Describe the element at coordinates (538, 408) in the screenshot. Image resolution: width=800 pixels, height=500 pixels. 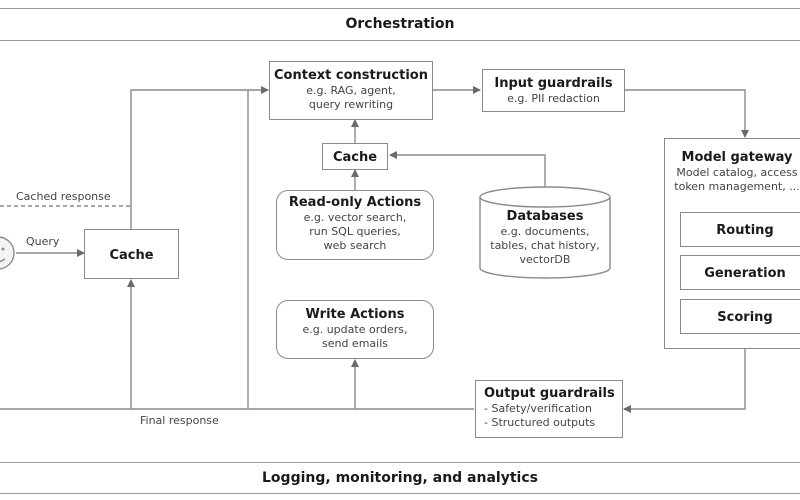
I see `output-guardrails-line: - Safety/verification` at that location.